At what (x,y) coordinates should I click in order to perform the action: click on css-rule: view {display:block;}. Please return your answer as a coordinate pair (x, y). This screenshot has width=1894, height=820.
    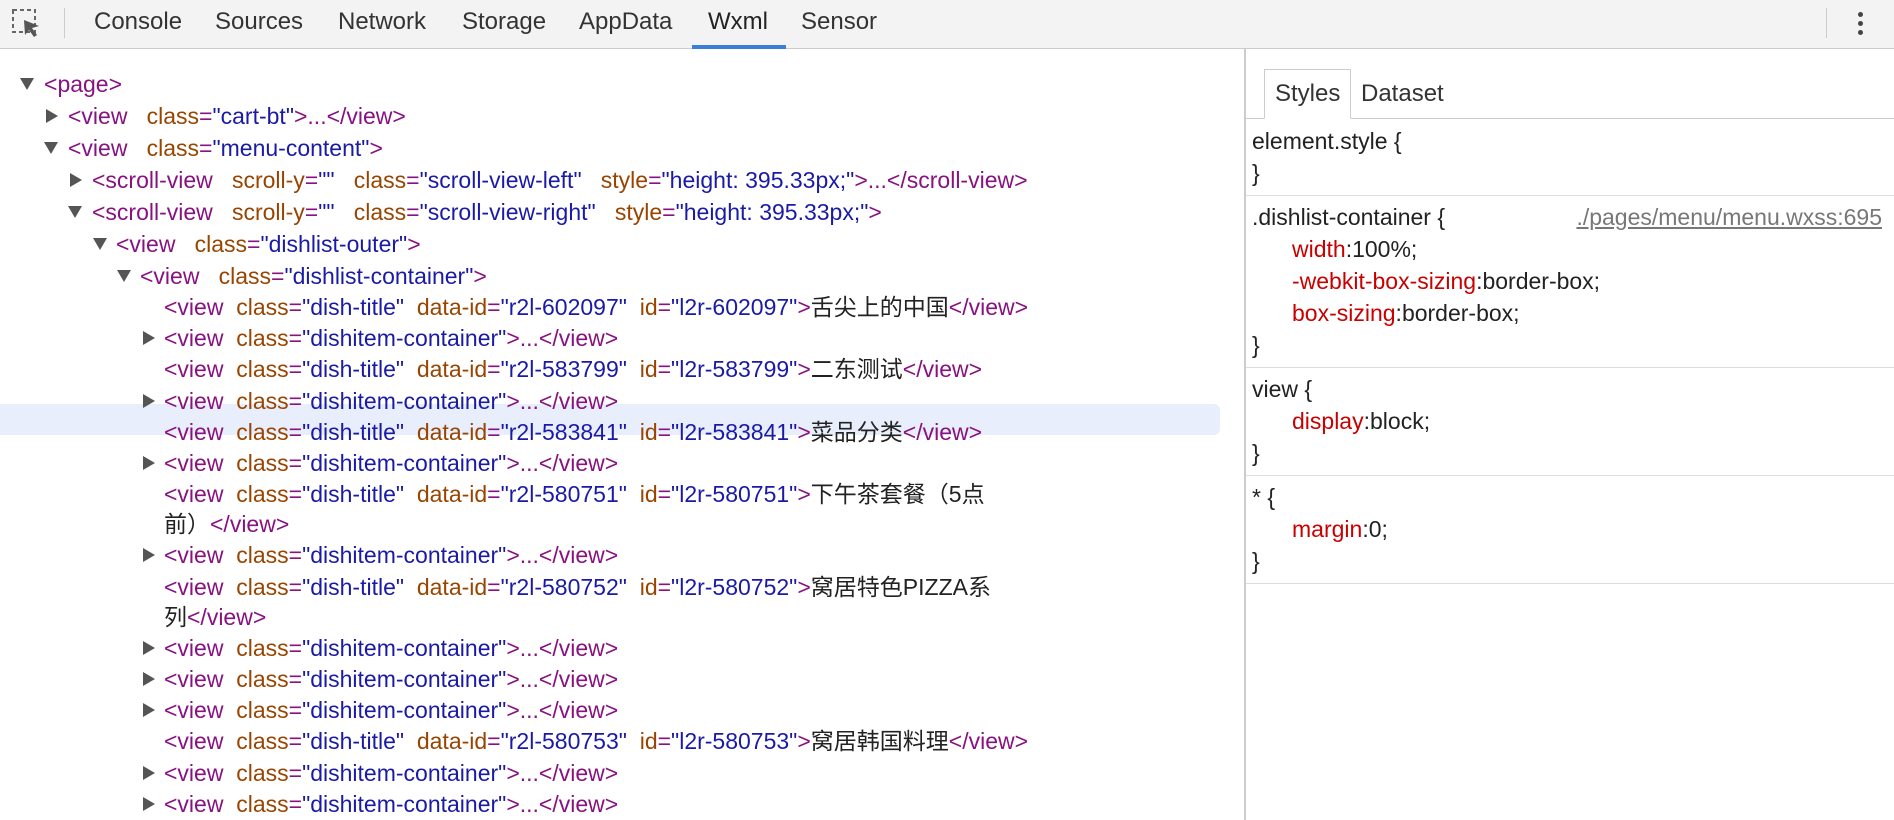
    Looking at the image, I should click on (1570, 421).